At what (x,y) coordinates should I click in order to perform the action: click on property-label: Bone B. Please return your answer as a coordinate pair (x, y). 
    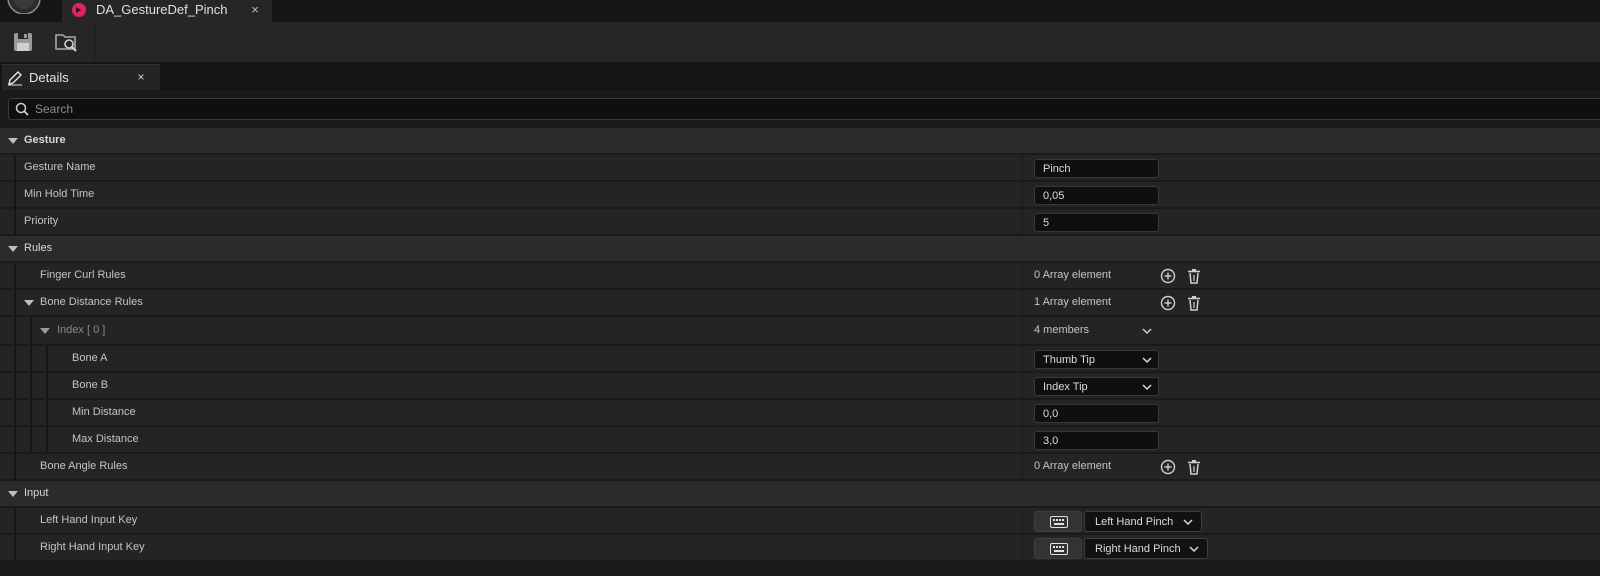
    Looking at the image, I should click on (90, 385).